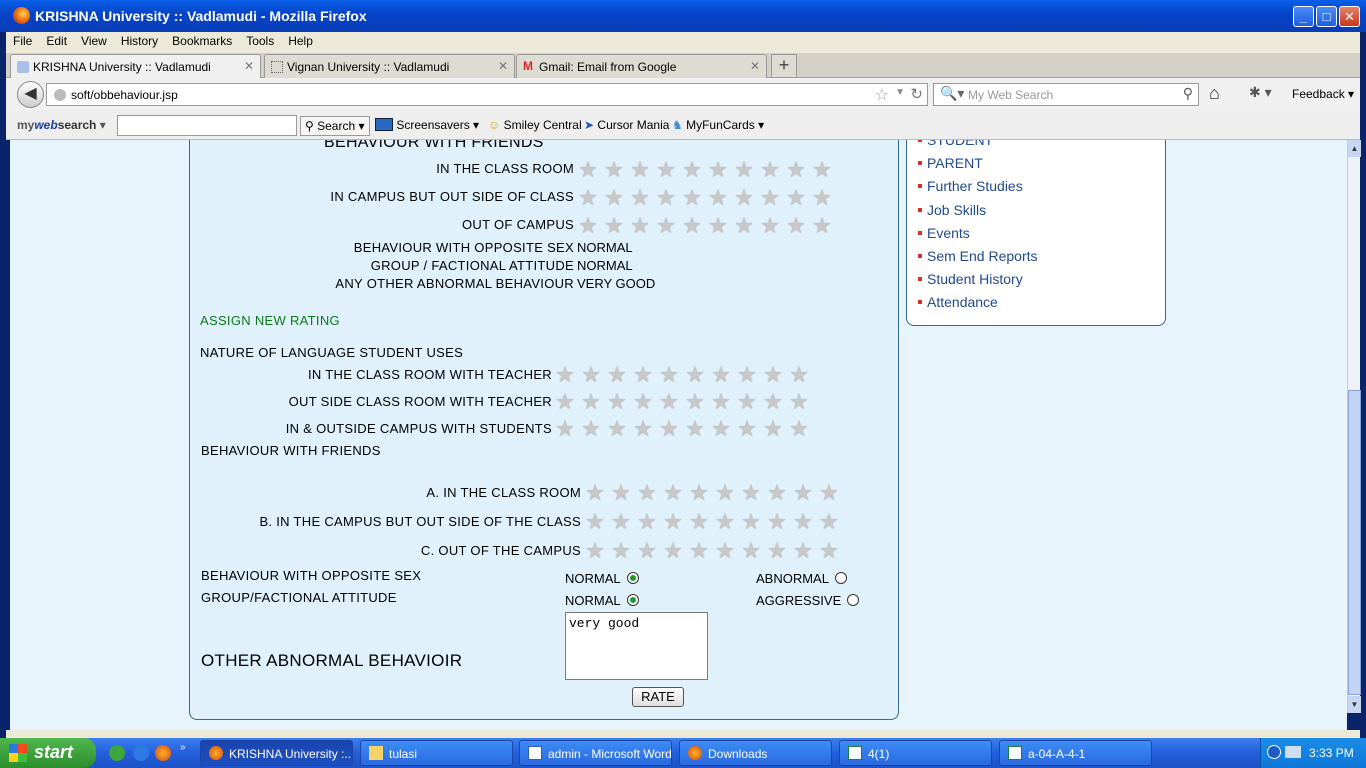  I want to click on lang-stars-students: ★ ★ ★ ★ ★ ★ ★ ★ ★ ★, so click(682, 429).